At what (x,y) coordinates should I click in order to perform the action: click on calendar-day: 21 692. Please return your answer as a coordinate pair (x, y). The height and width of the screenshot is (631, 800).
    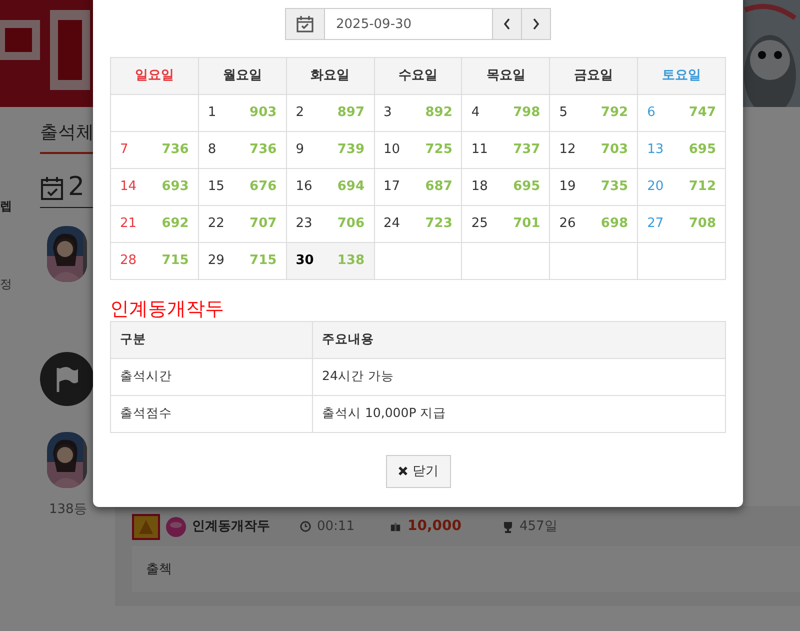
    Looking at the image, I should click on (154, 224).